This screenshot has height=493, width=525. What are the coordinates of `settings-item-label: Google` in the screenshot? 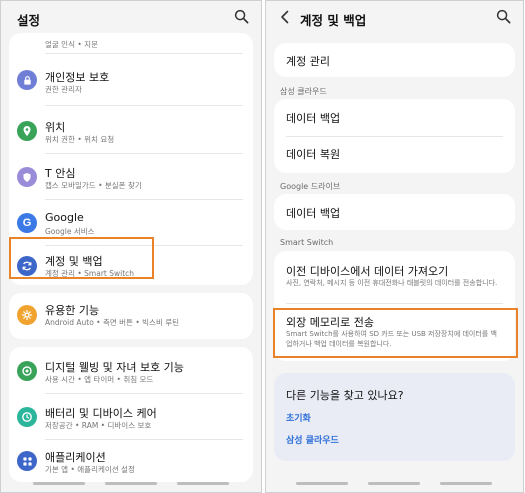 It's located at (64, 217).